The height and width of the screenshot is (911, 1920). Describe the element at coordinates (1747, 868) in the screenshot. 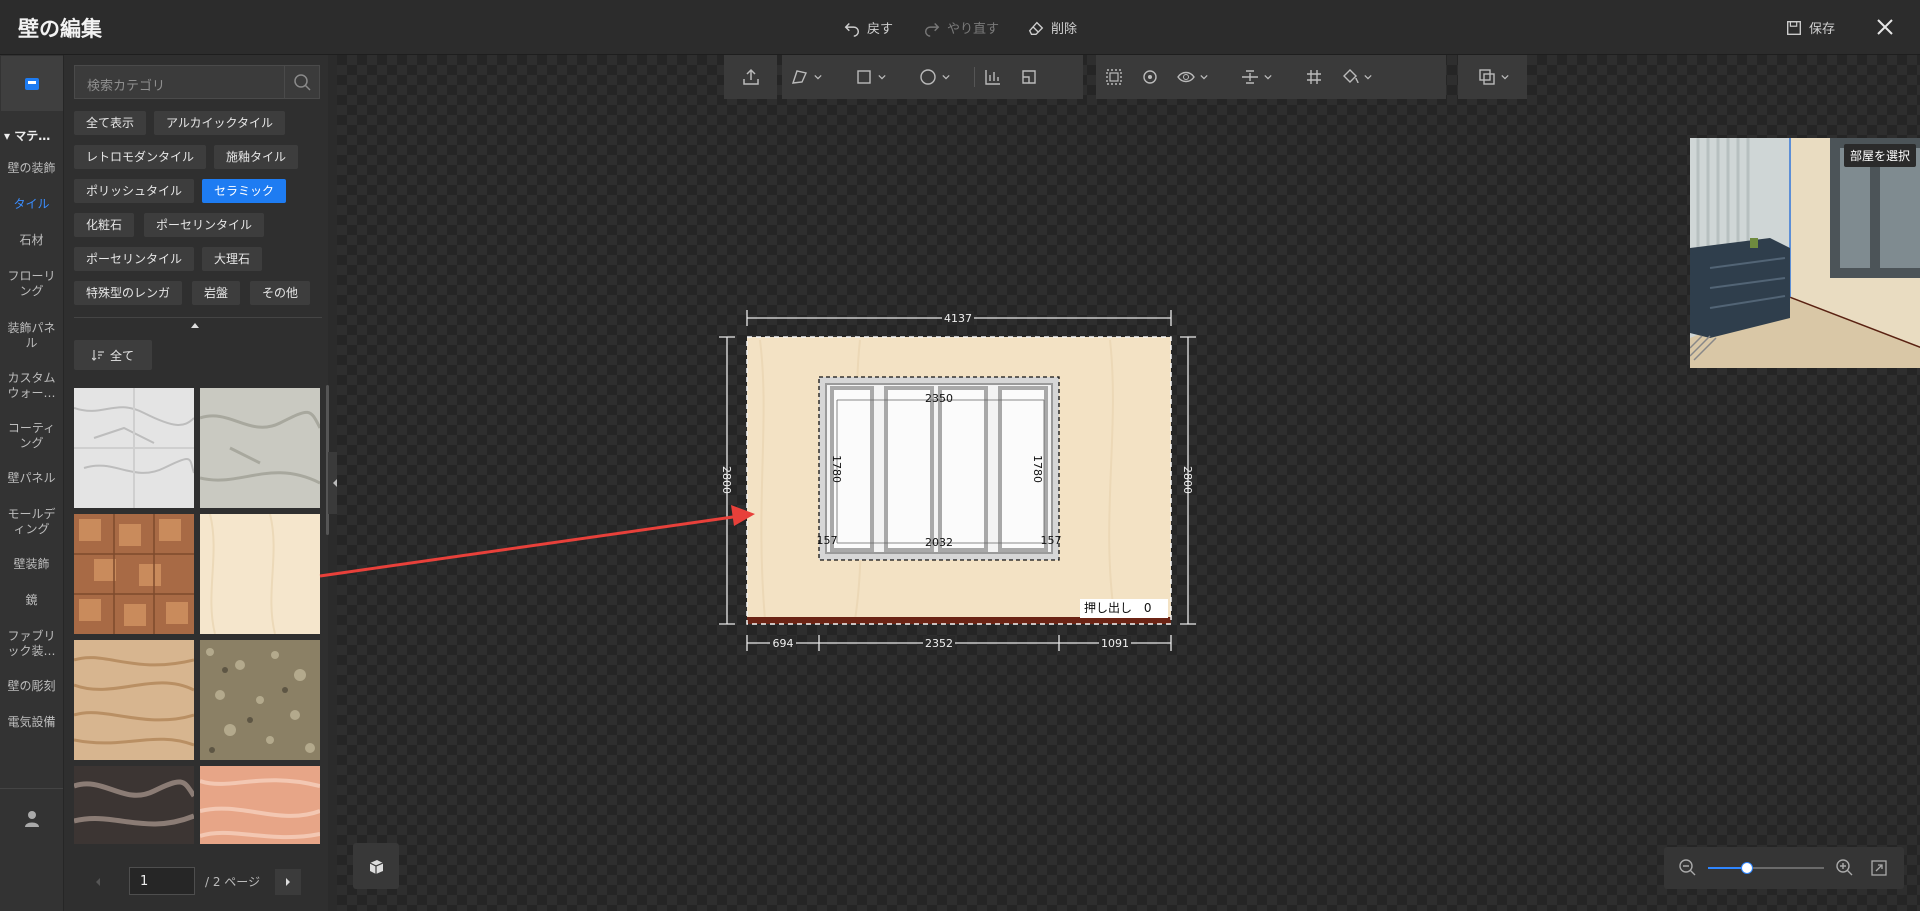

I see `zoom-slider-handle` at that location.